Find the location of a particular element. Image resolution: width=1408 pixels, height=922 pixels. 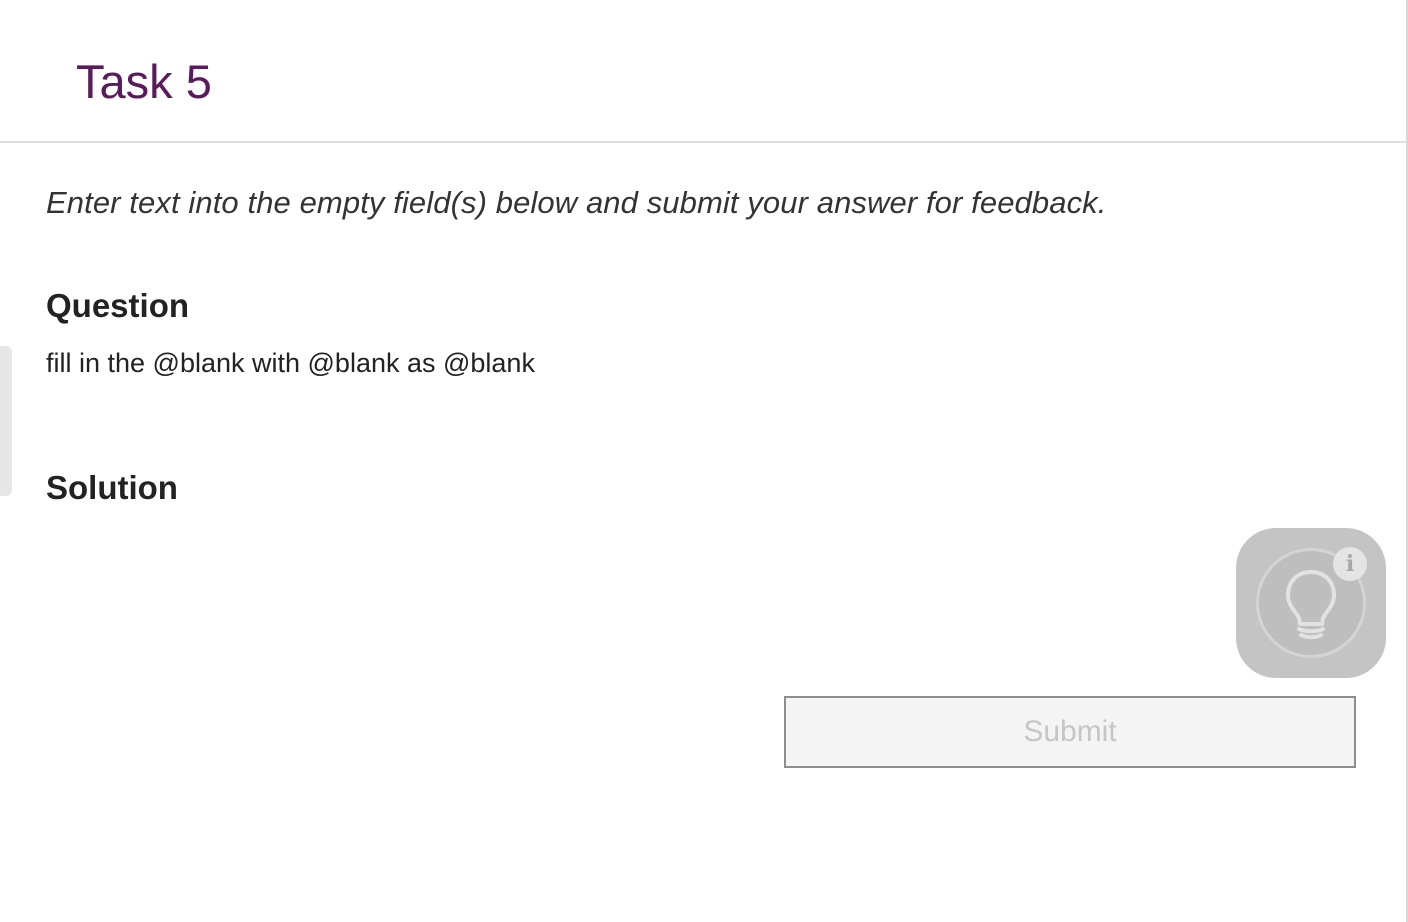

hint-button: i is located at coordinates (1311, 603).